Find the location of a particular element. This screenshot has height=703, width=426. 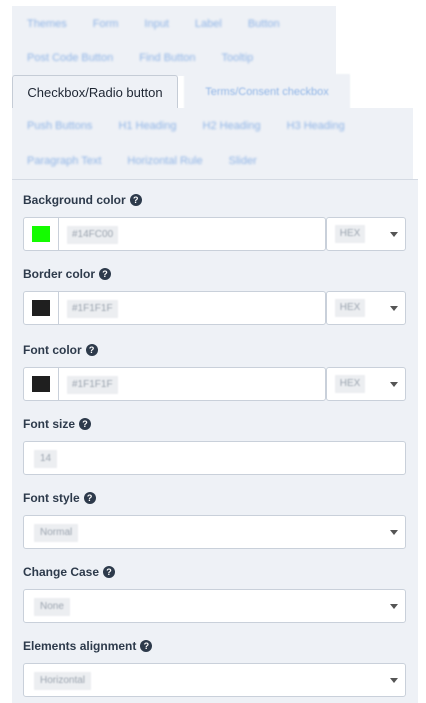

tab-row-2: Post Code Button Find Button Tooltip is located at coordinates (174, 58).